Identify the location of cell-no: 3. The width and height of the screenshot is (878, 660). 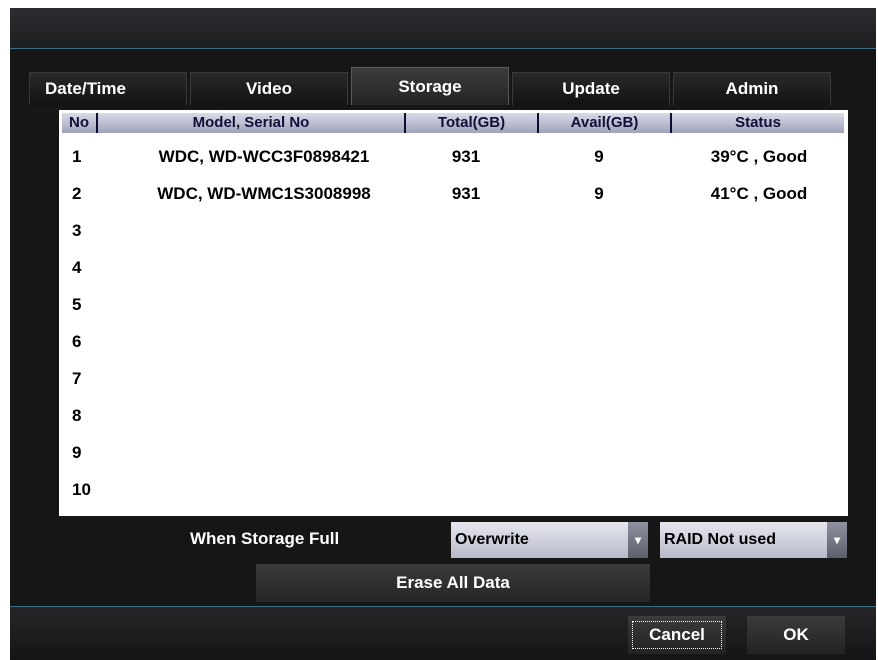
(77, 230).